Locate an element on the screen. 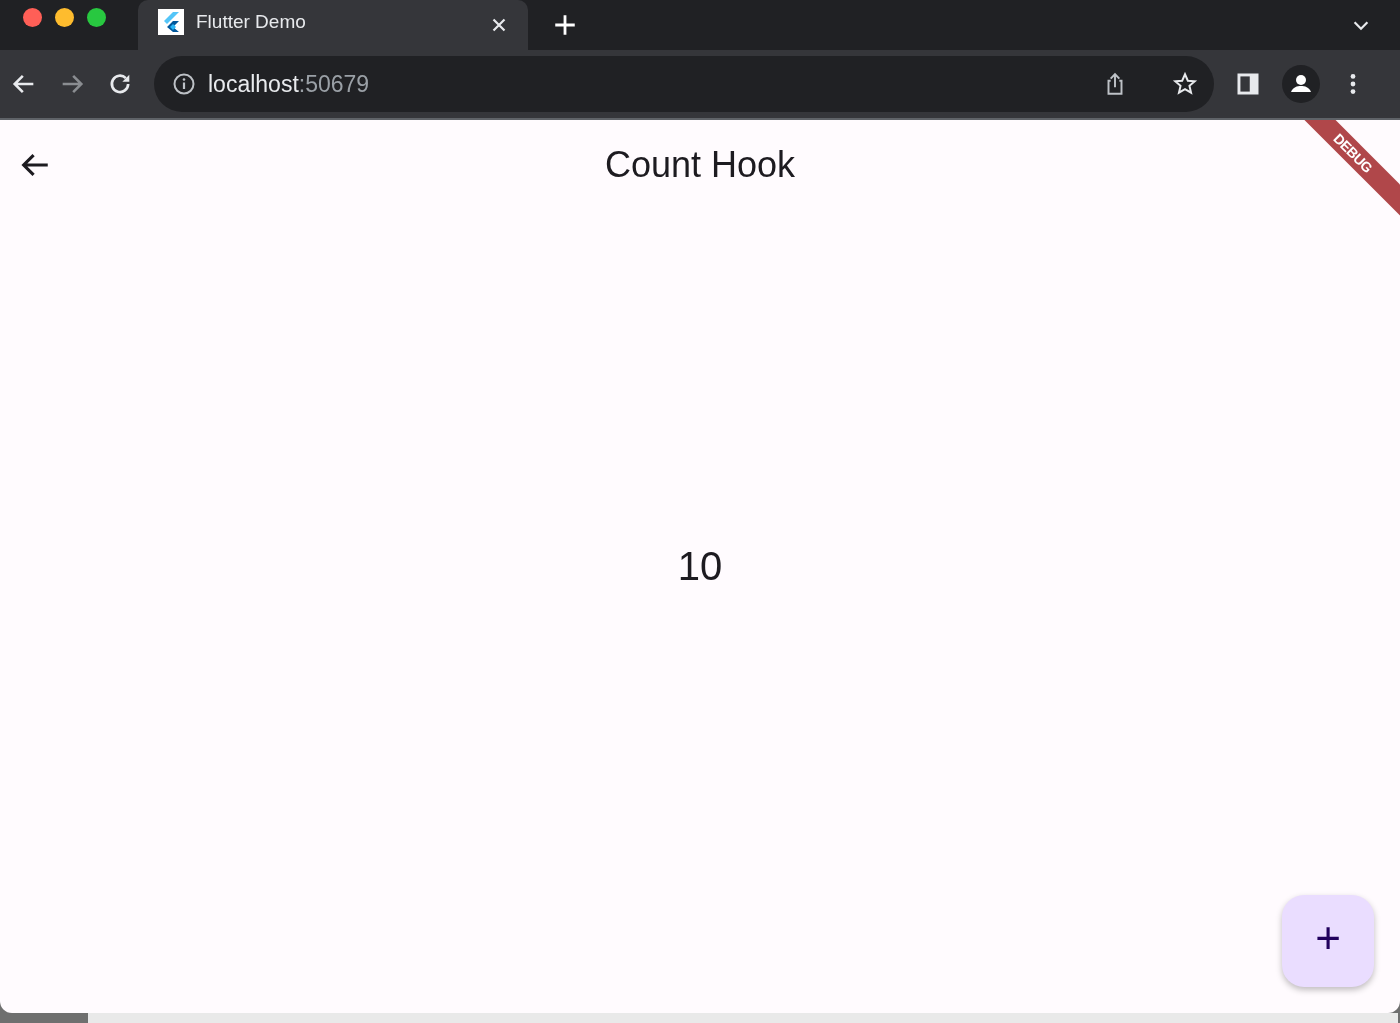 The height and width of the screenshot is (1023, 1400). maximize-window-button is located at coordinates (96, 17).